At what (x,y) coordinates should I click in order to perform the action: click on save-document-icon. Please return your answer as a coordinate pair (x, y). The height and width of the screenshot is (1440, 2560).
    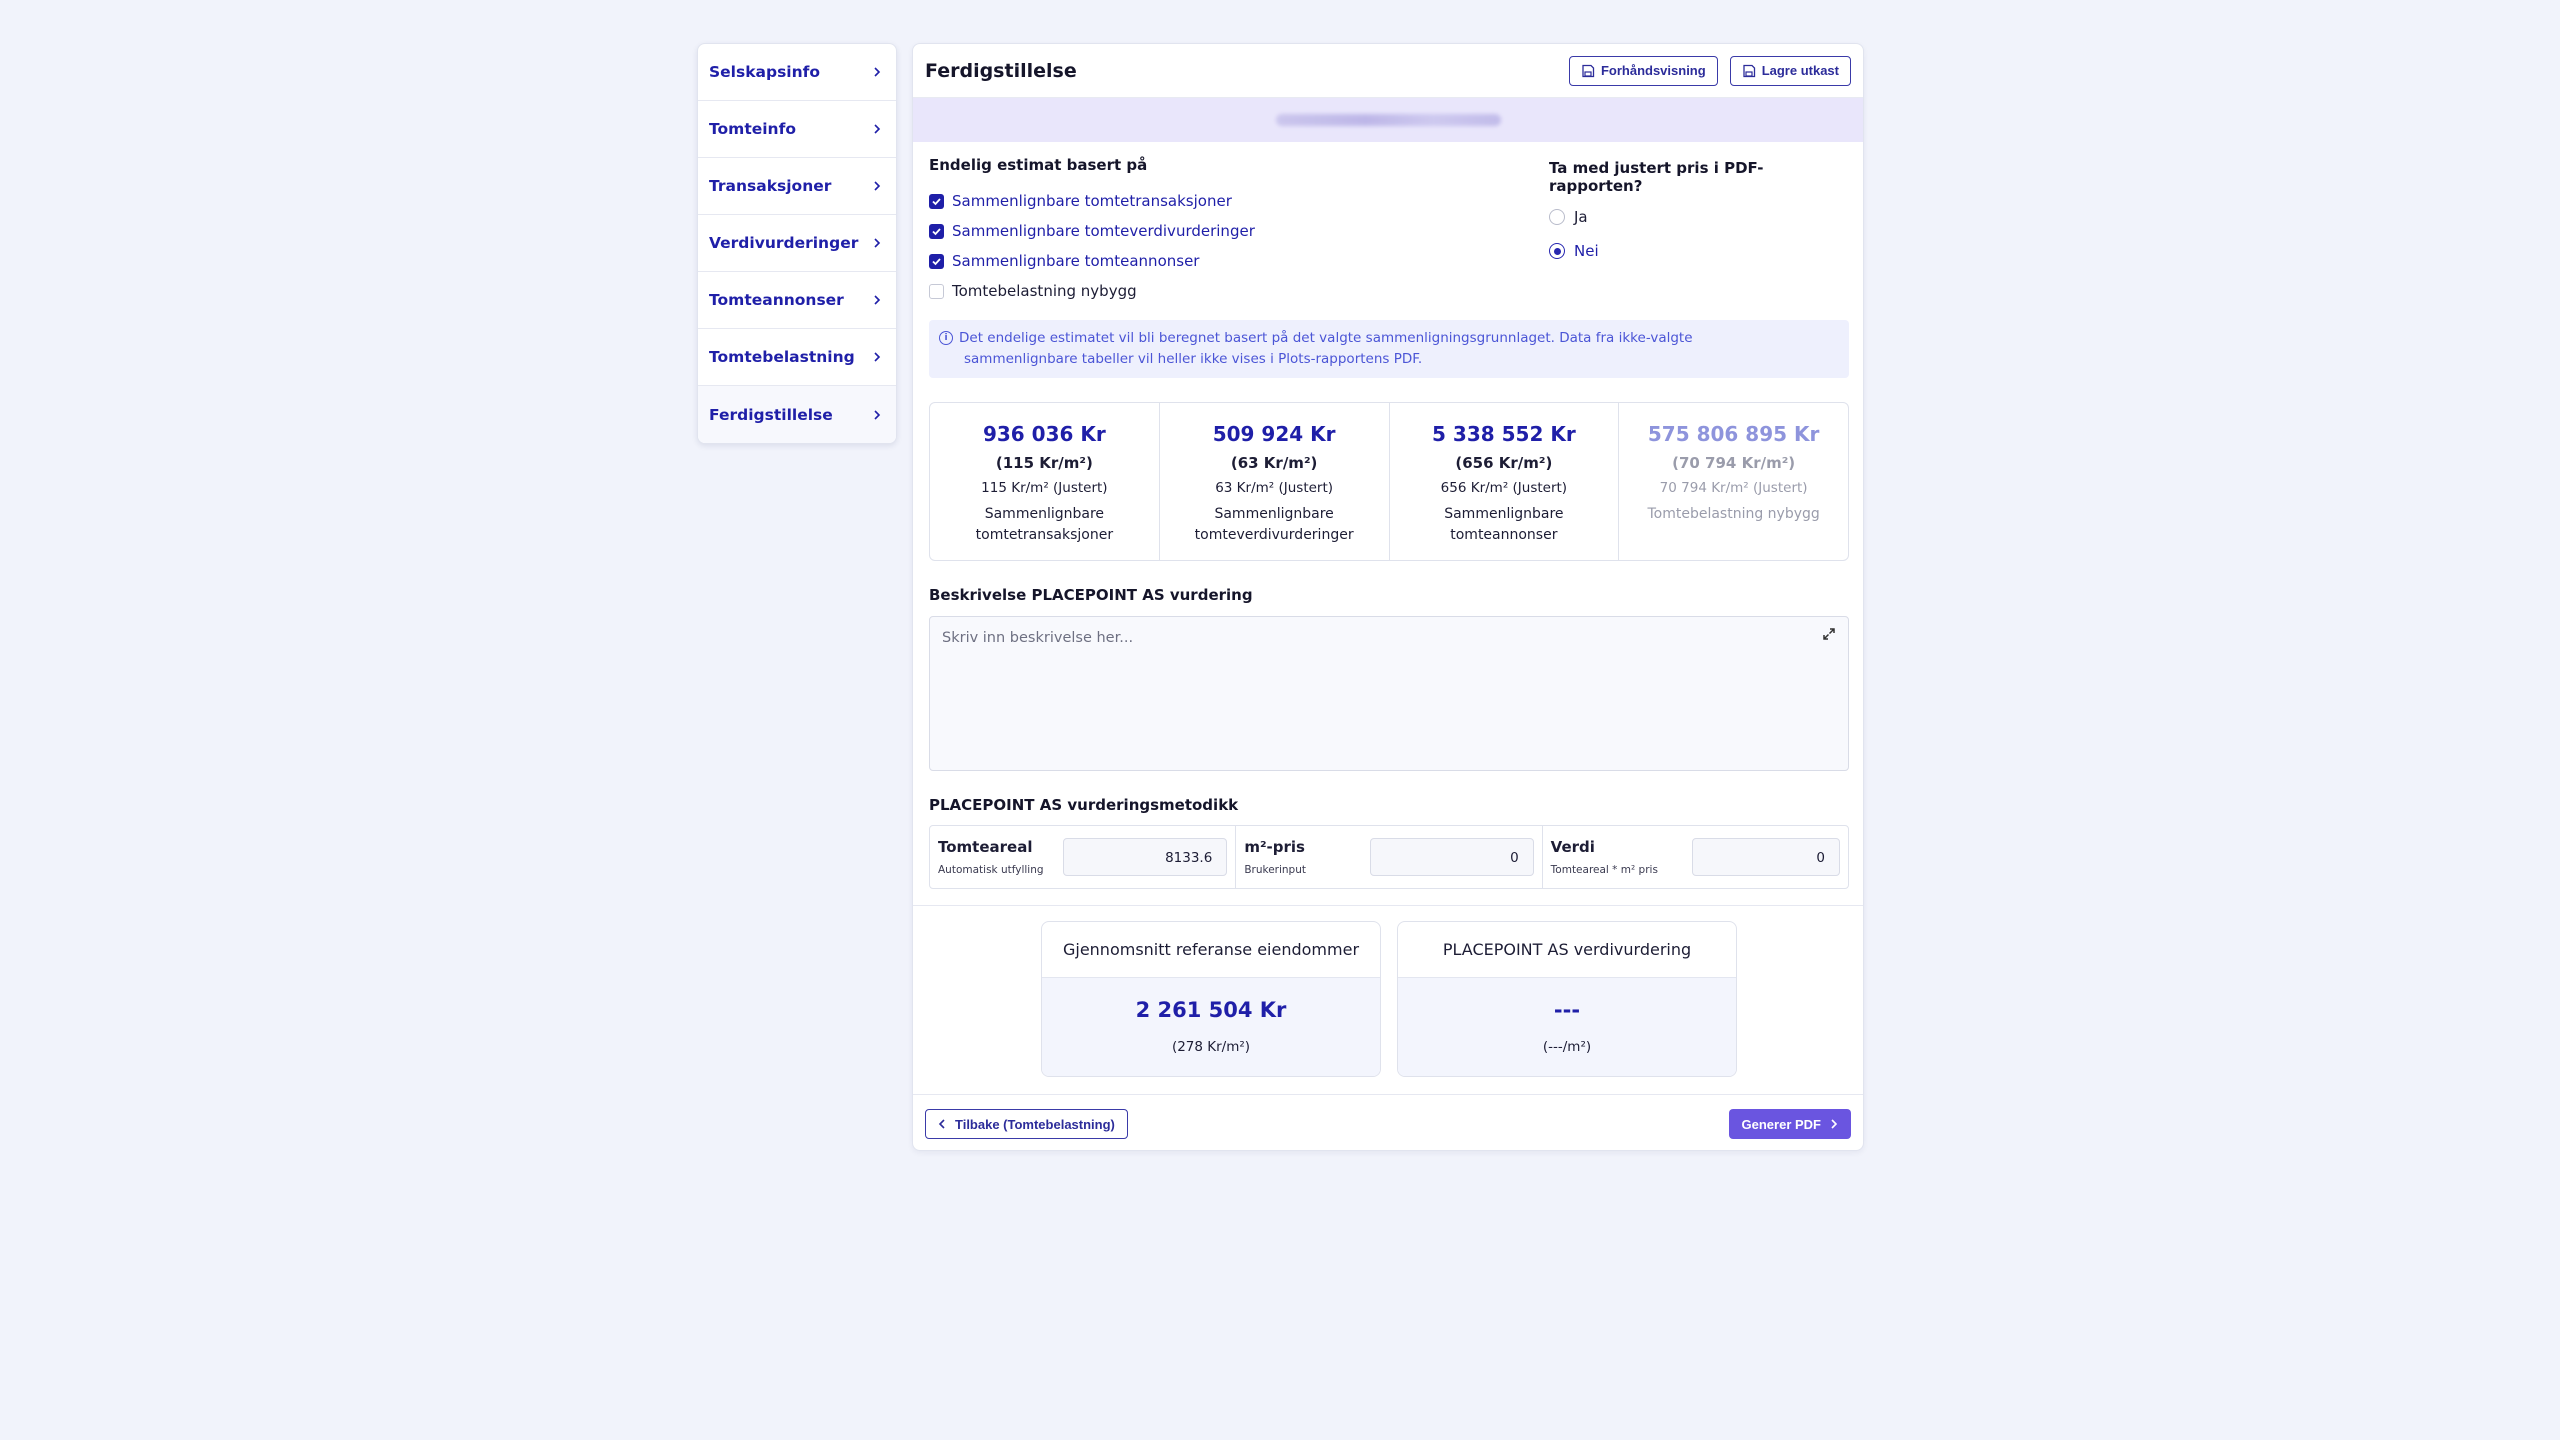
    Looking at the image, I should click on (1588, 70).